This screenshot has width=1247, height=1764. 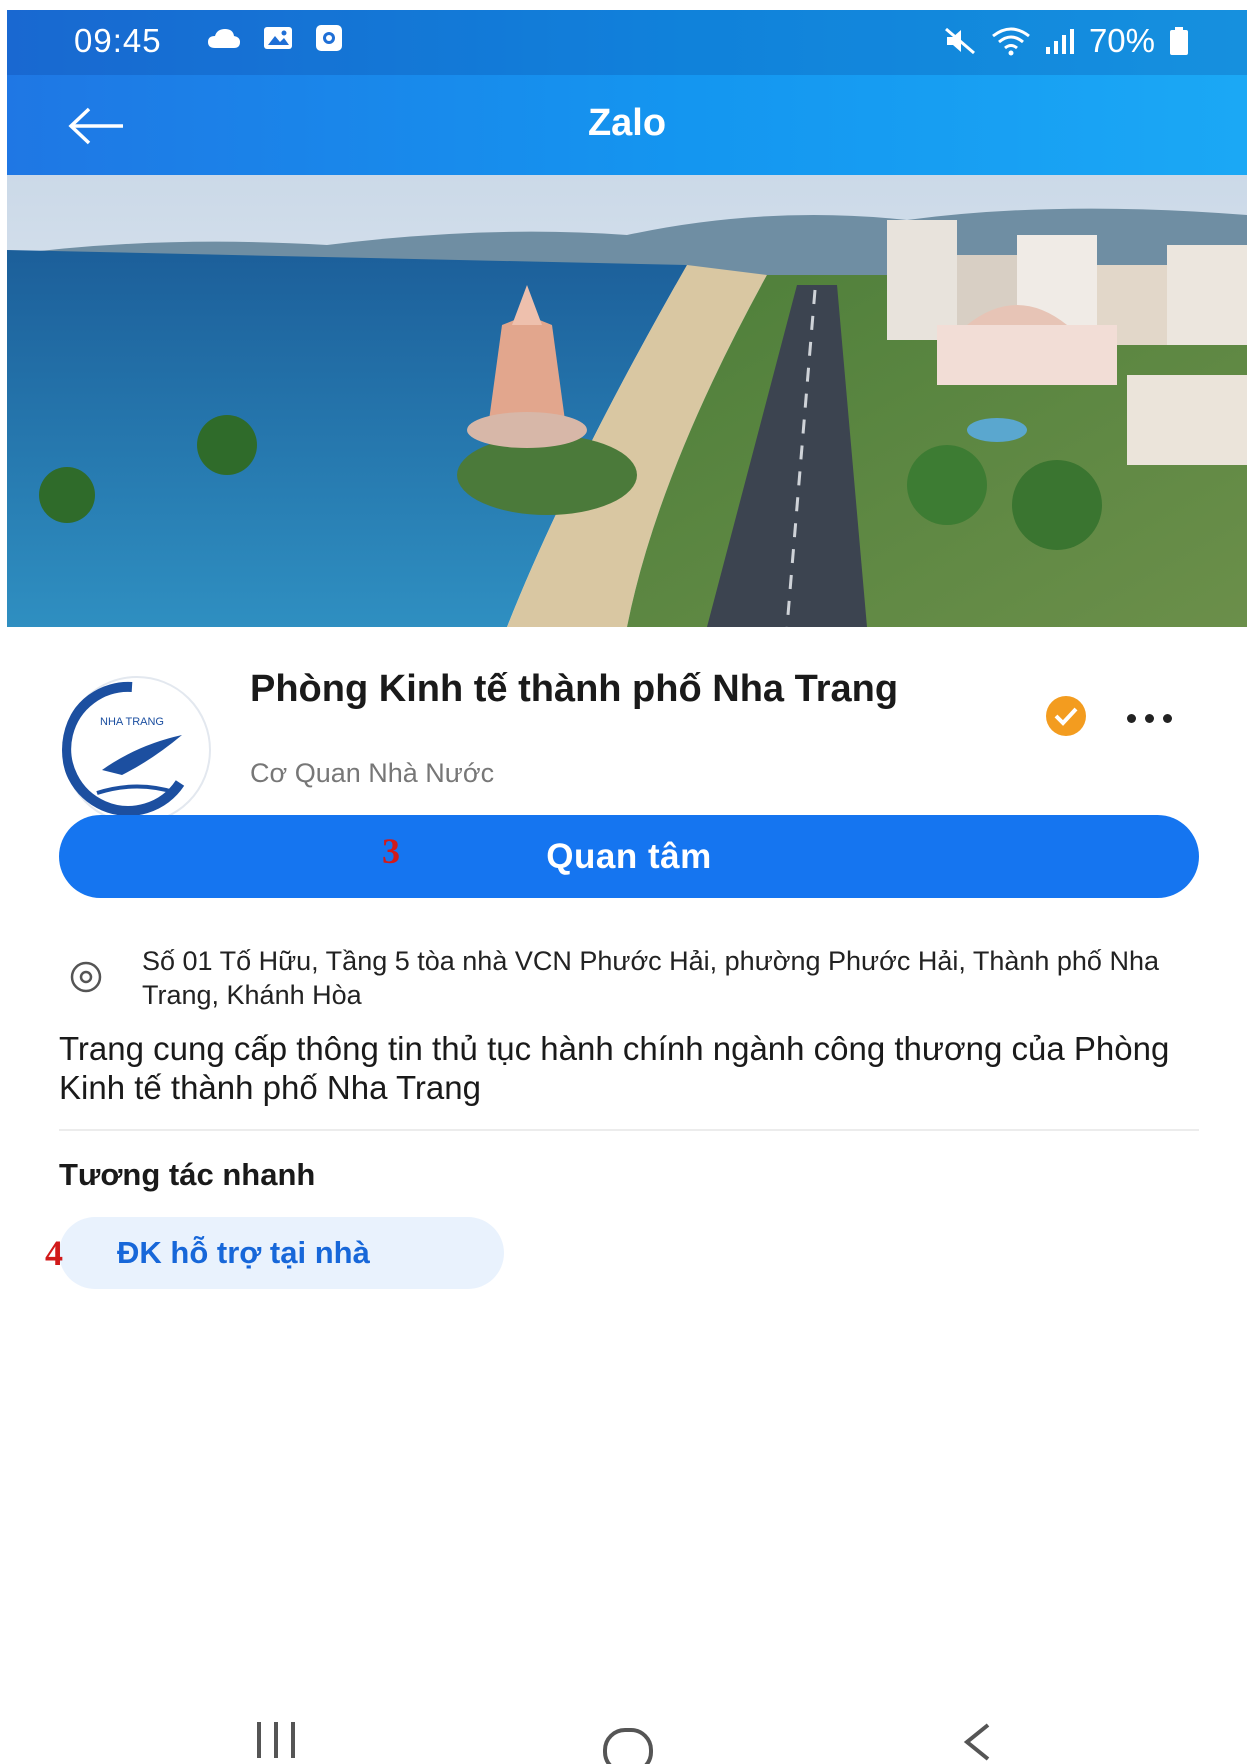 What do you see at coordinates (391, 851) in the screenshot?
I see `annotation-3: 3` at bounding box center [391, 851].